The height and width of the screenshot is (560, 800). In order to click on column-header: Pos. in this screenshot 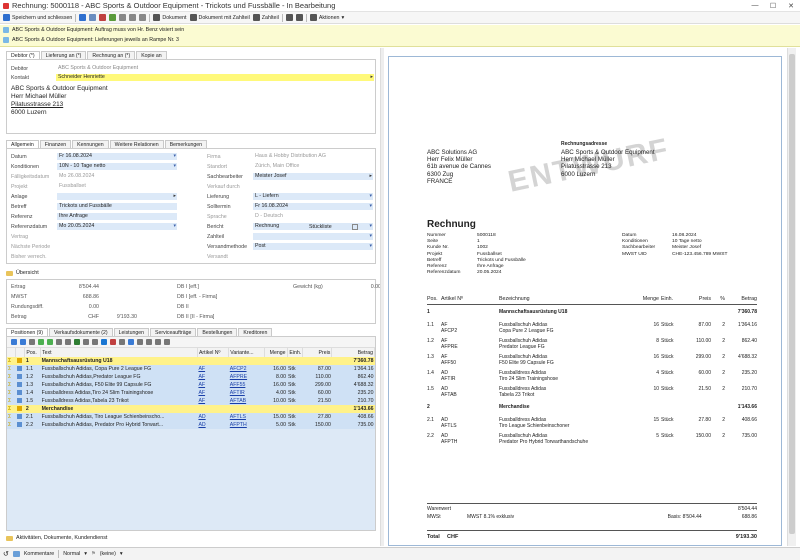, I will do `click(33, 352)`.